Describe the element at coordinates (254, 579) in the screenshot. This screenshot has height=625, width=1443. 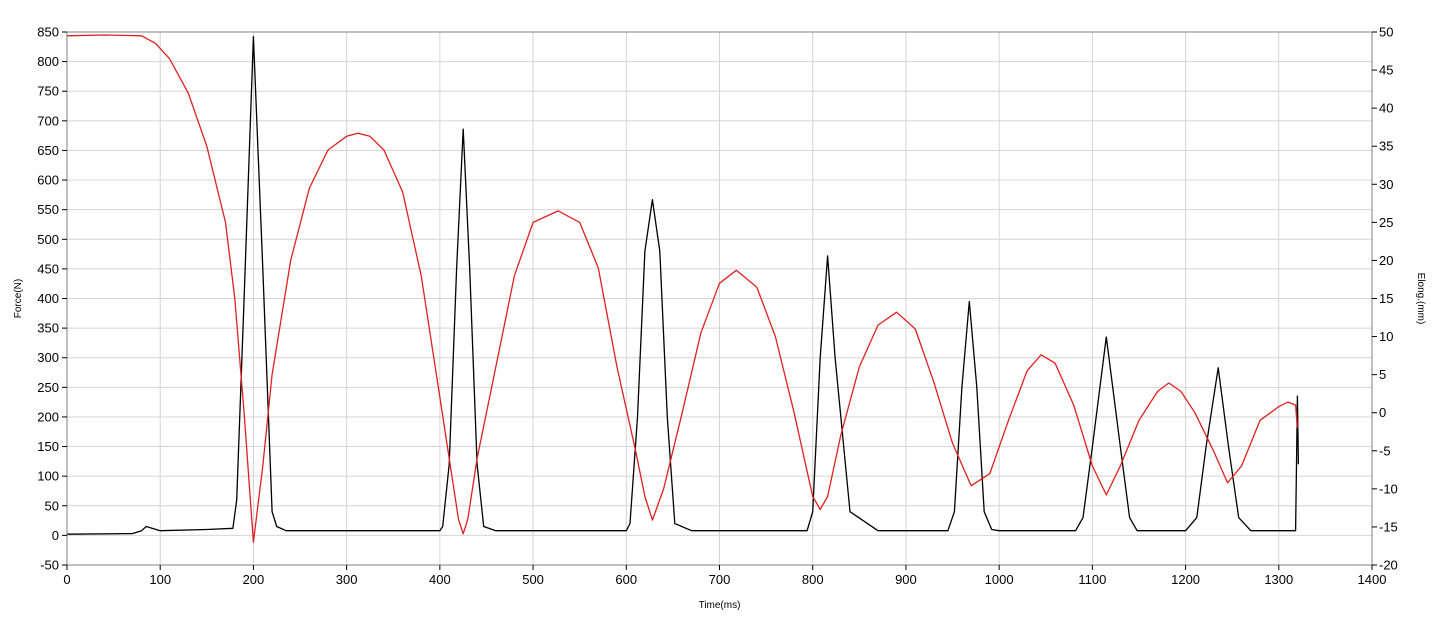
I see `x-tick-label: 200` at that location.